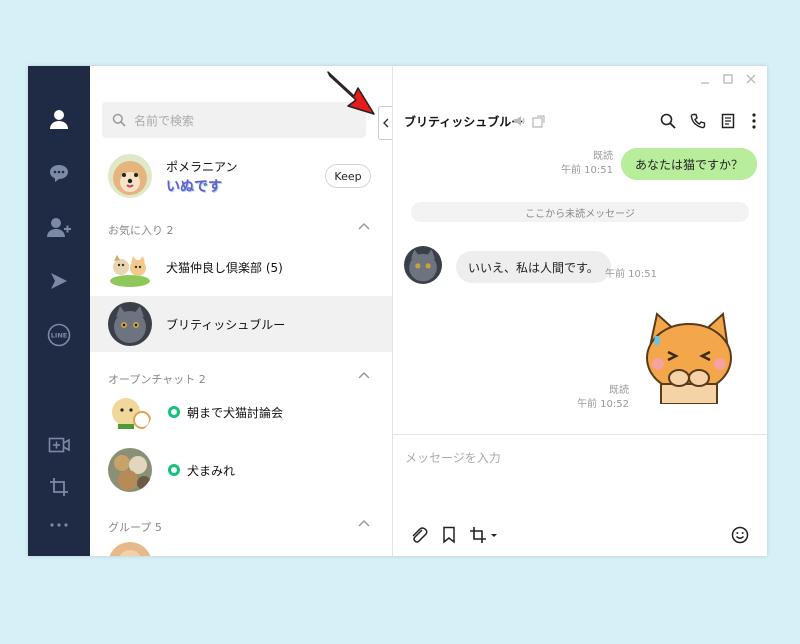 Image resolution: width=800 pixels, height=644 pixels. Describe the element at coordinates (464, 122) in the screenshot. I see `chat-title: ブリティッシュブルー` at that location.